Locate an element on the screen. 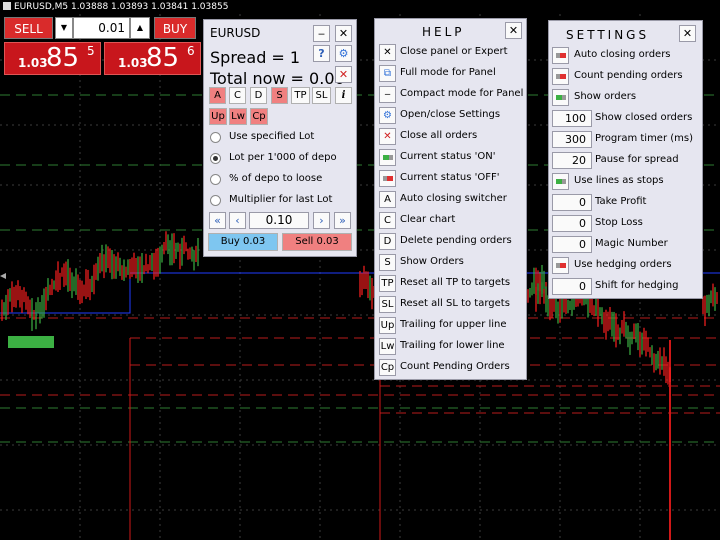 The width and height of the screenshot is (720, 540). settings-item-label: Show closed orders is located at coordinates (644, 117).